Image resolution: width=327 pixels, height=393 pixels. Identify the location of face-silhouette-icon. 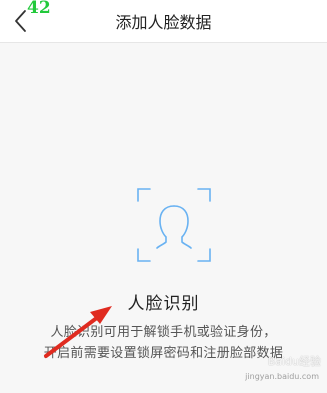
(174, 225).